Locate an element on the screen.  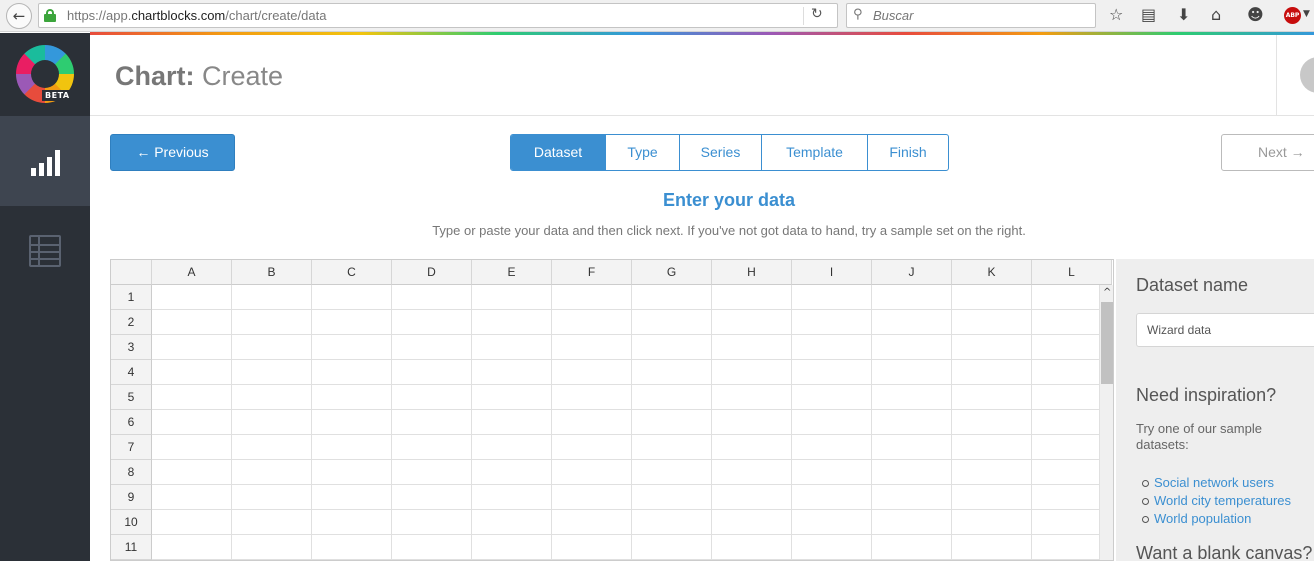
next-button: Next → is located at coordinates (1267, 152).